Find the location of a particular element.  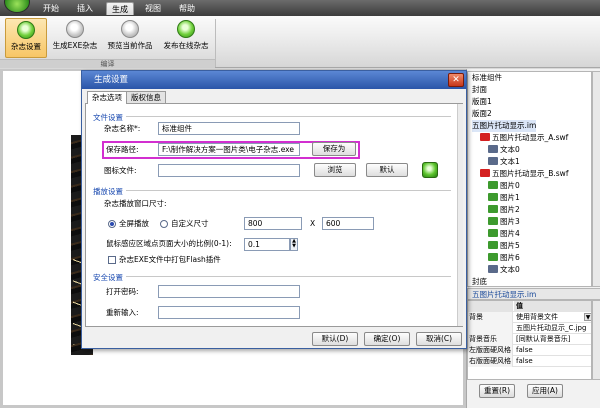

dialog-default-button: 默认(D) is located at coordinates (335, 339).